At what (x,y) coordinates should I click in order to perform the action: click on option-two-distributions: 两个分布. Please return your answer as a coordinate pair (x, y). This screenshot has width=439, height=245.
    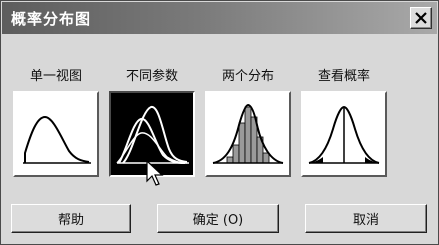
    Looking at the image, I should click on (248, 123).